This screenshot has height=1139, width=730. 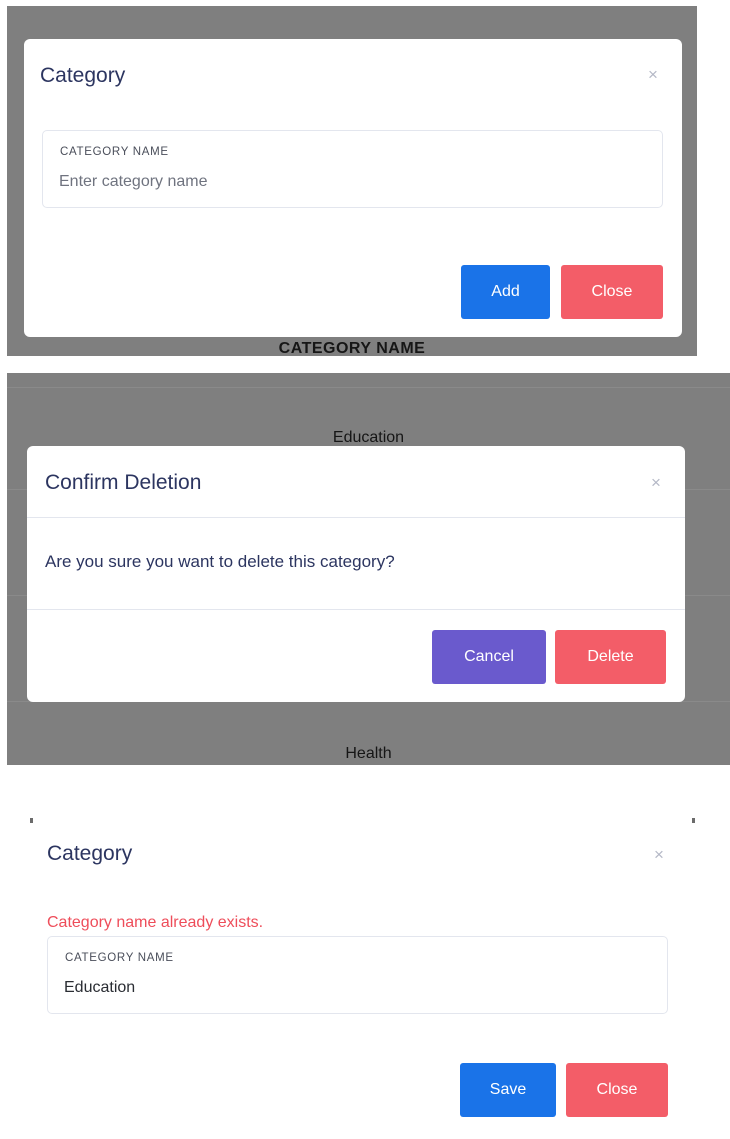 I want to click on add-button: Add, so click(x=505, y=292).